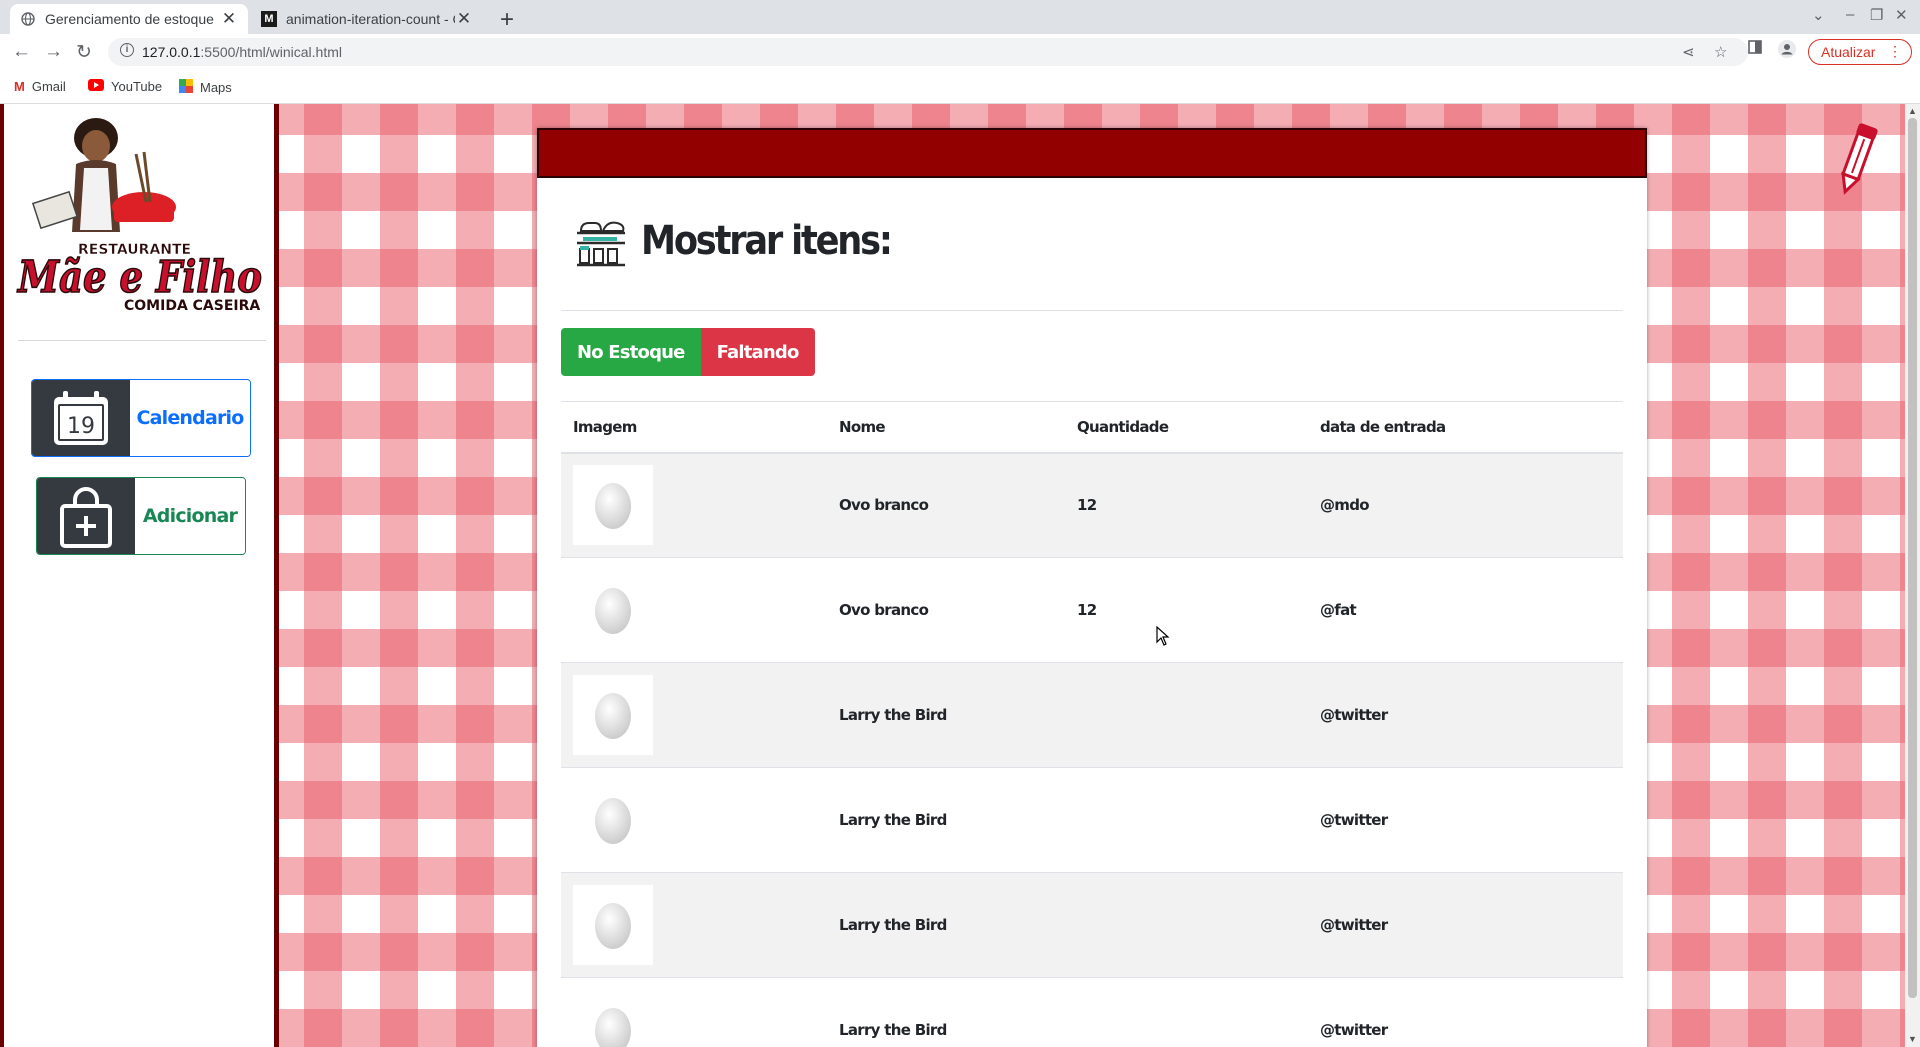 Image resolution: width=1920 pixels, height=1047 pixels. I want to click on calendar-day: 19, so click(81, 426).